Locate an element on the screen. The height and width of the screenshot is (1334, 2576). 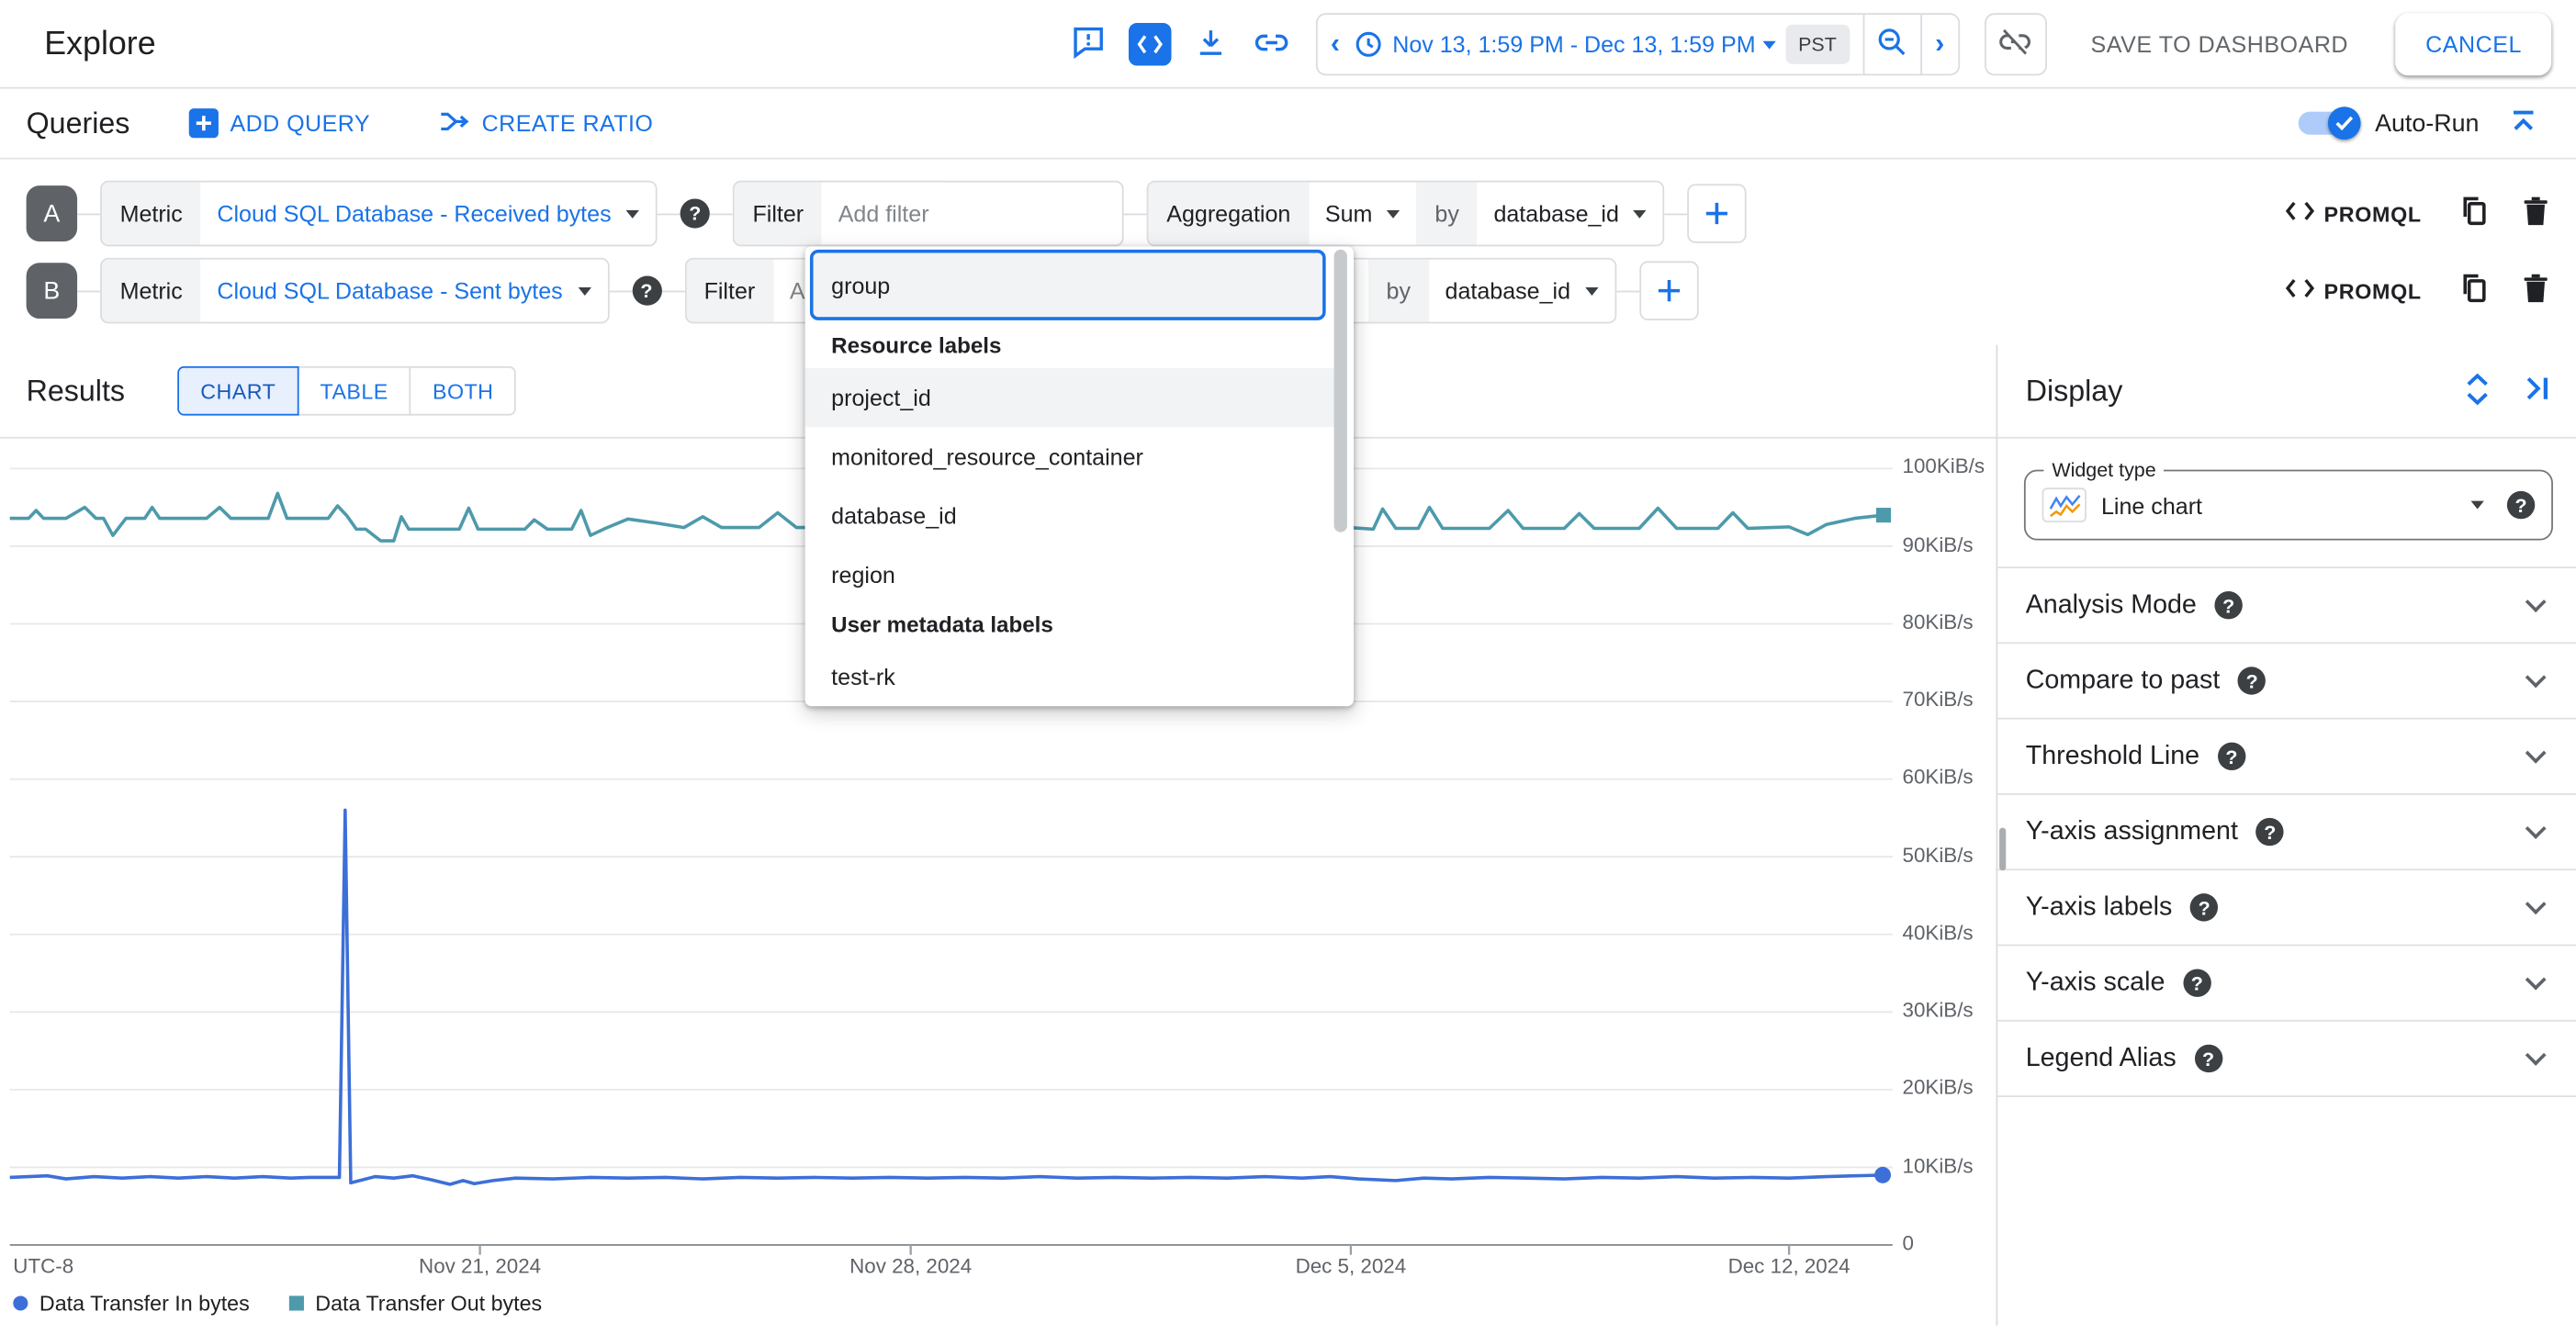
legend-marker is located at coordinates (20, 1303).